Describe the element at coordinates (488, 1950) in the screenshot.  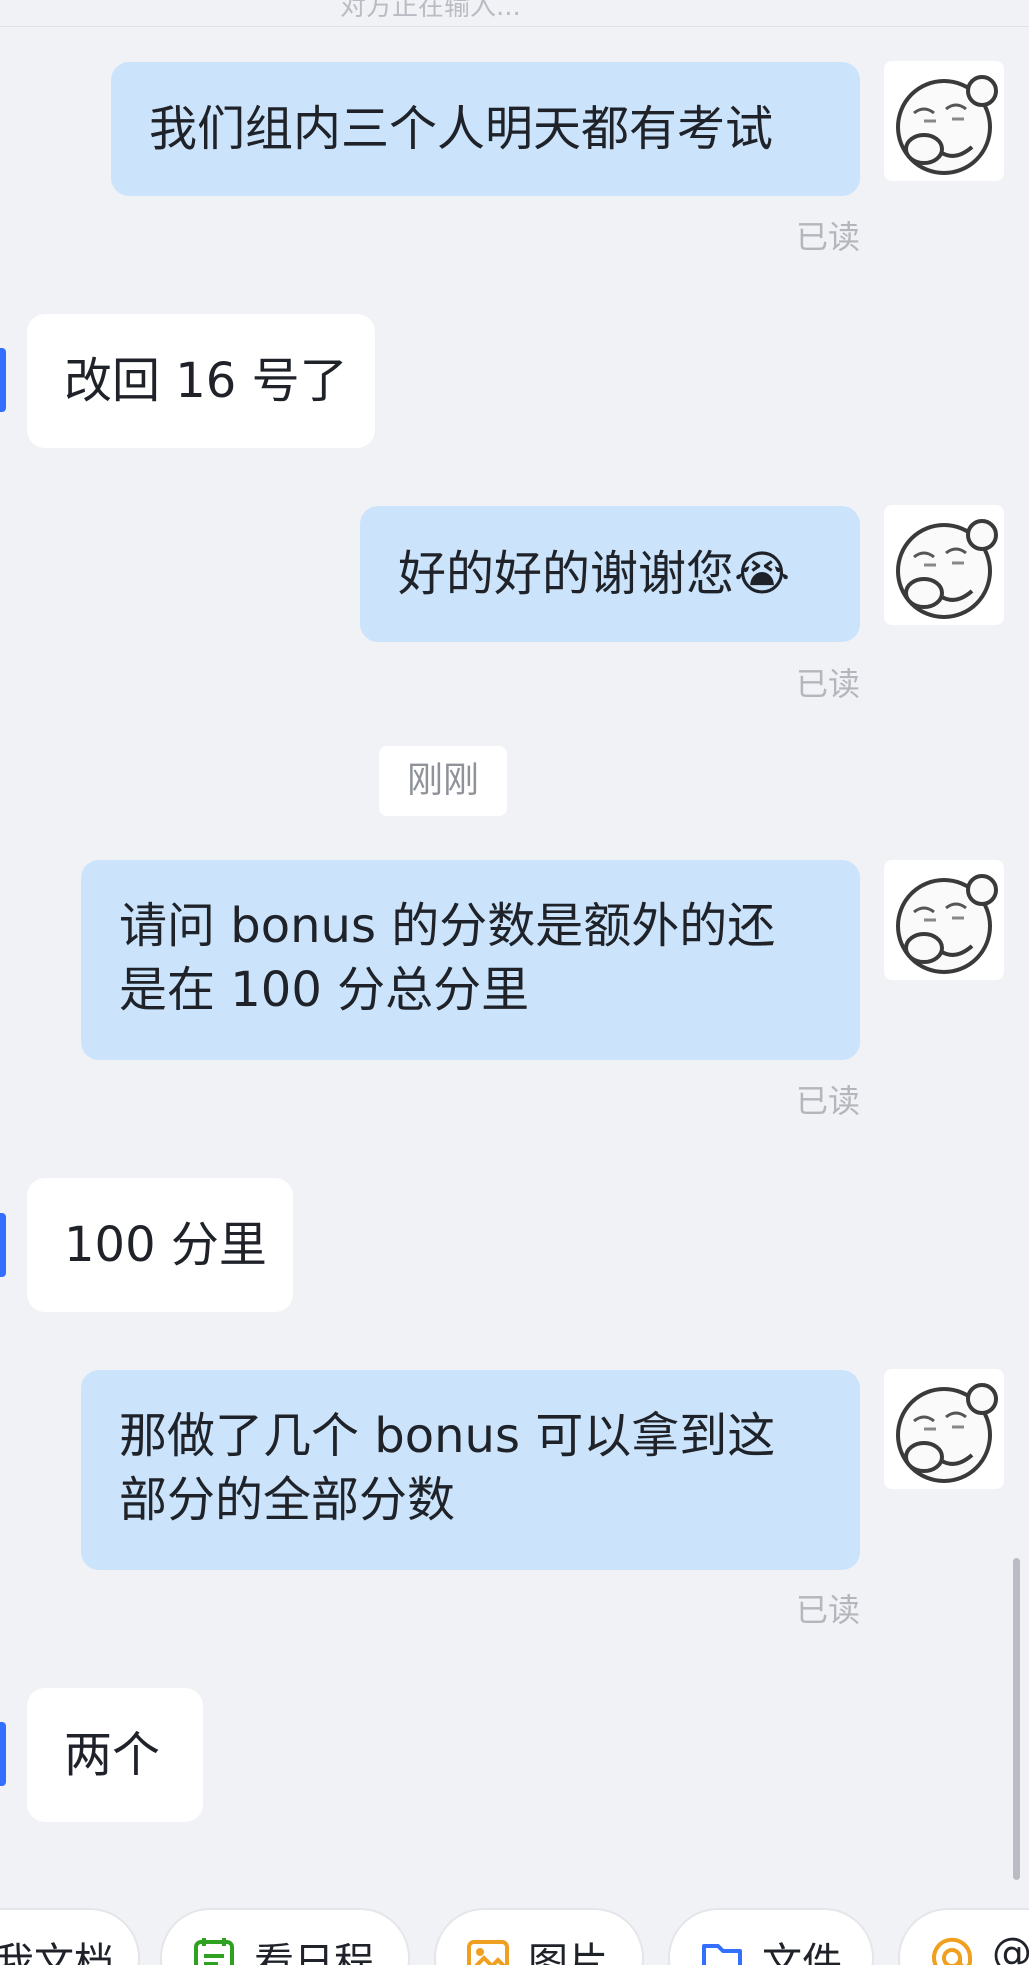
I see `image-icon` at that location.